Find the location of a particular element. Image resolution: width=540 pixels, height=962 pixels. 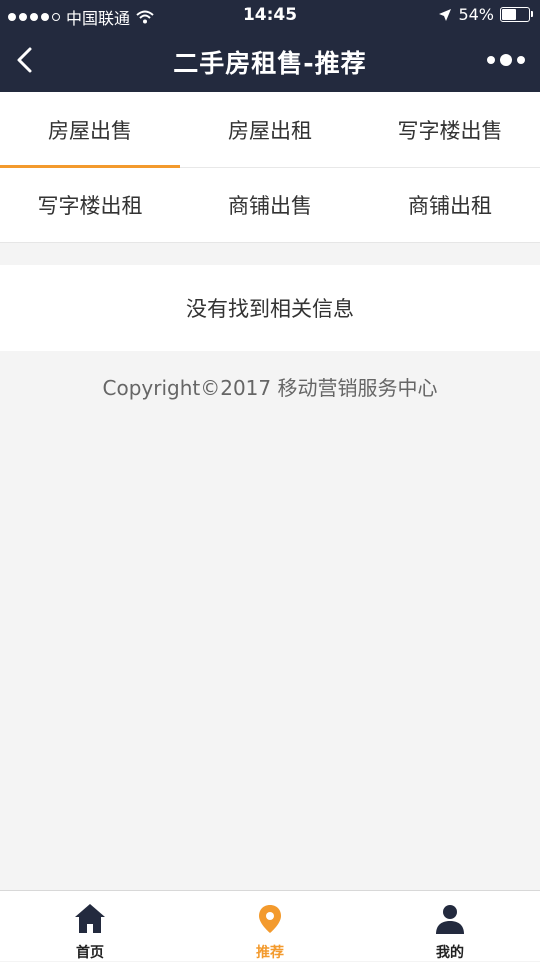

user-icon is located at coordinates (450, 919).